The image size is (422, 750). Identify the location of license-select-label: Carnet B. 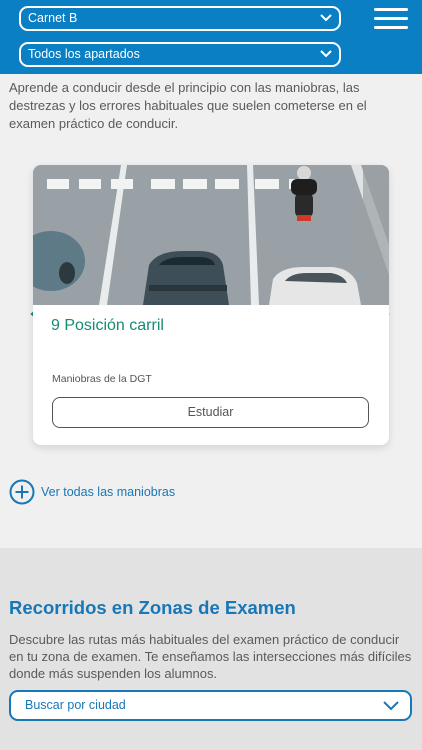
(53, 18).